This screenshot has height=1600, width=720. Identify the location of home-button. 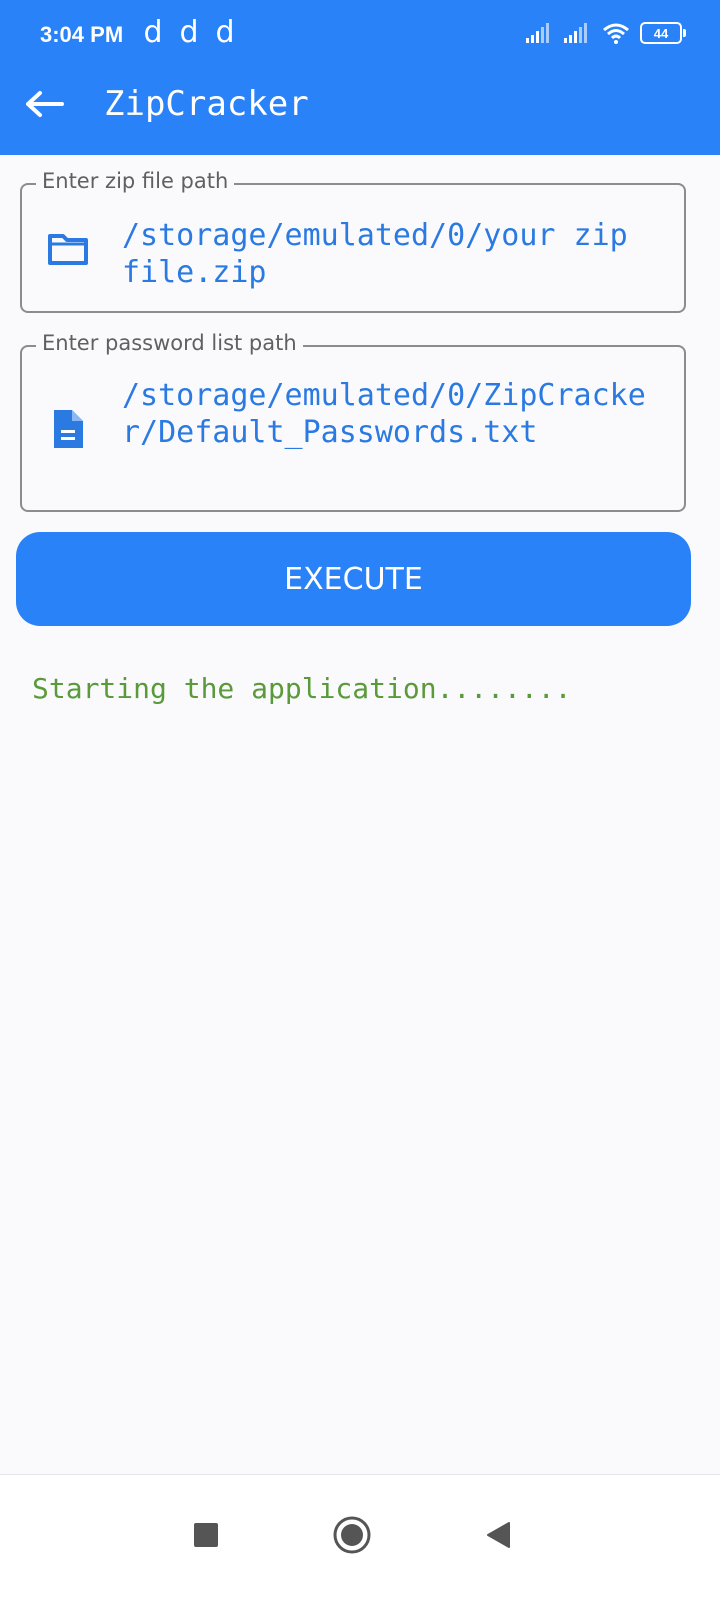
(352, 1535).